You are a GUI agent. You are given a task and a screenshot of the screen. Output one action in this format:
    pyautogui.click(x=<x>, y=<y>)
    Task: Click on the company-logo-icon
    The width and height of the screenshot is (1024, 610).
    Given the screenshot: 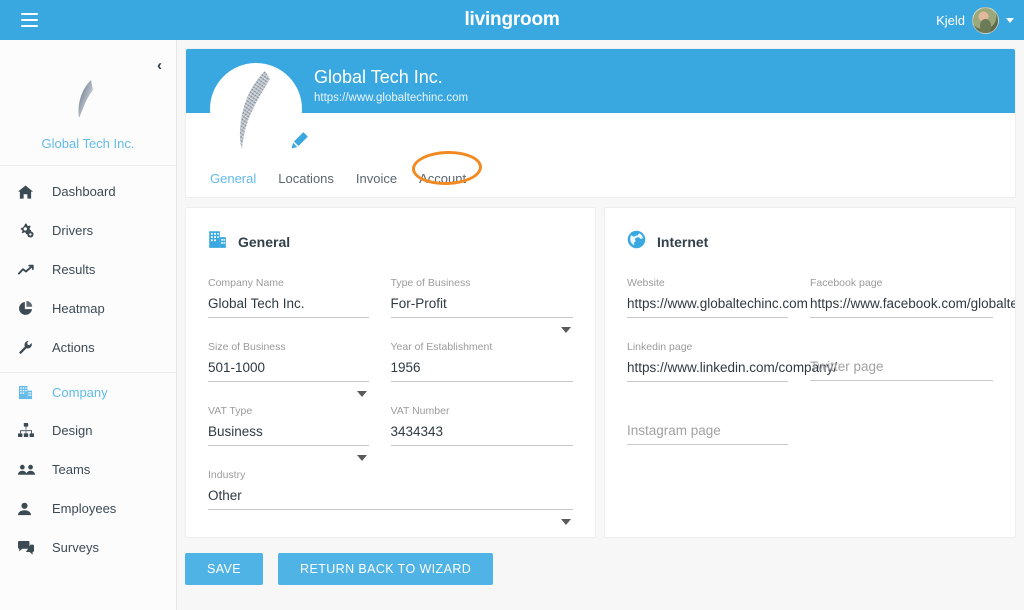 What is the action you would take?
    pyautogui.click(x=256, y=109)
    